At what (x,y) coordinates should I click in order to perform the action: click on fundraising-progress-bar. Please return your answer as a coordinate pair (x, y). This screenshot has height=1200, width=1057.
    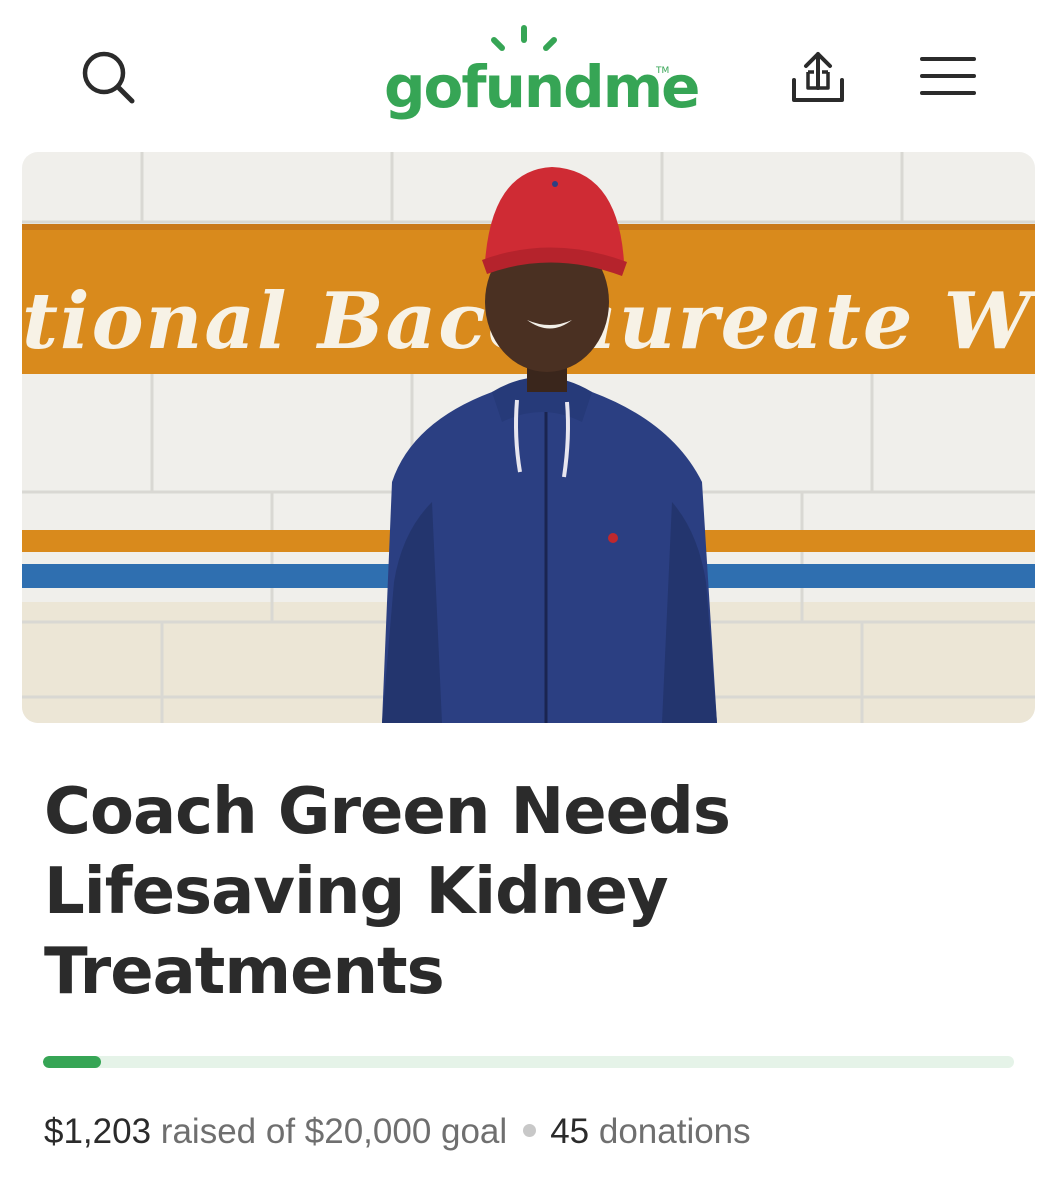
    Looking at the image, I should click on (528, 1062).